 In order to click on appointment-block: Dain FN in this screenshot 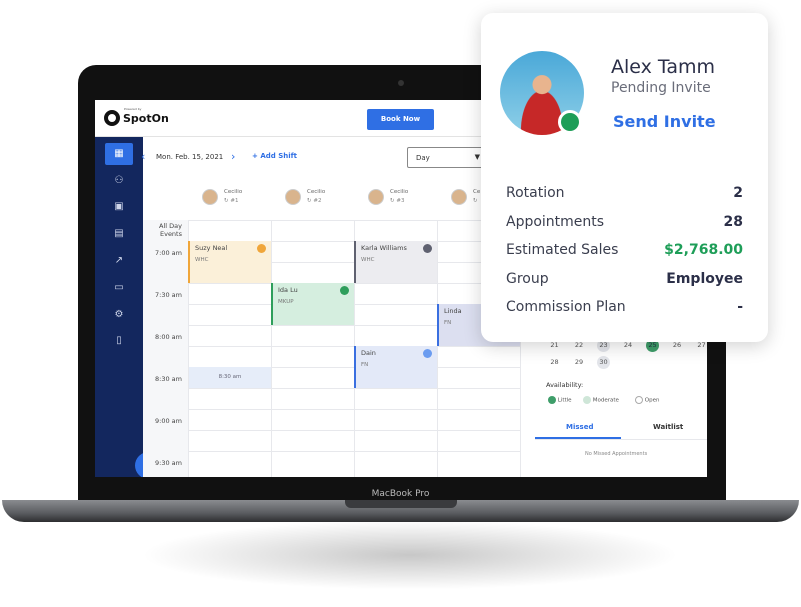, I will do `click(395, 367)`.